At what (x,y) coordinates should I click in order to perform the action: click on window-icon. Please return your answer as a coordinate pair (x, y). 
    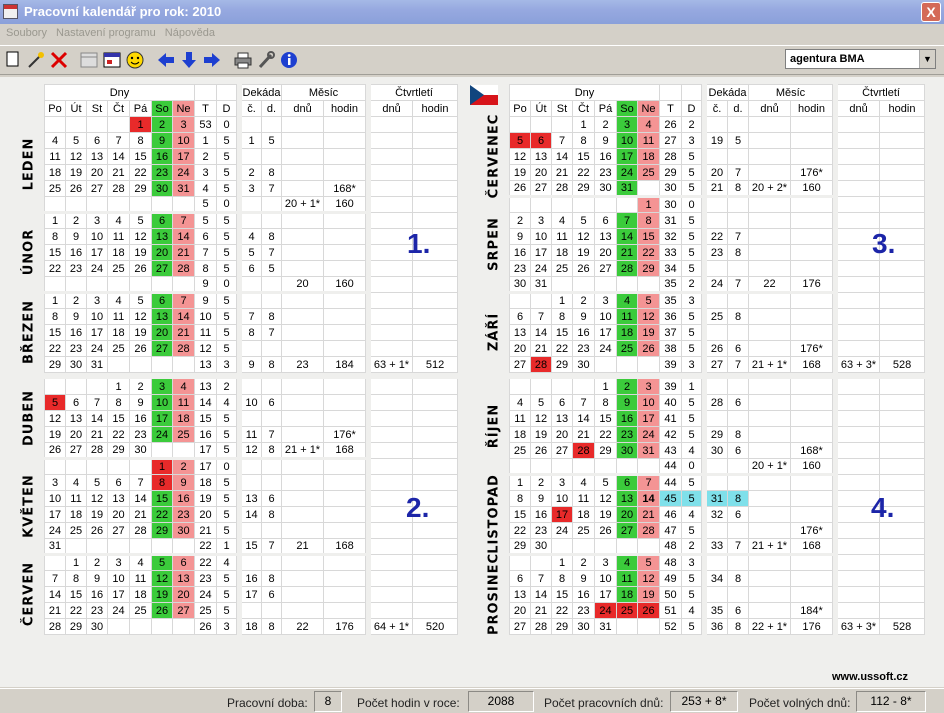
    Looking at the image, I should click on (112, 61).